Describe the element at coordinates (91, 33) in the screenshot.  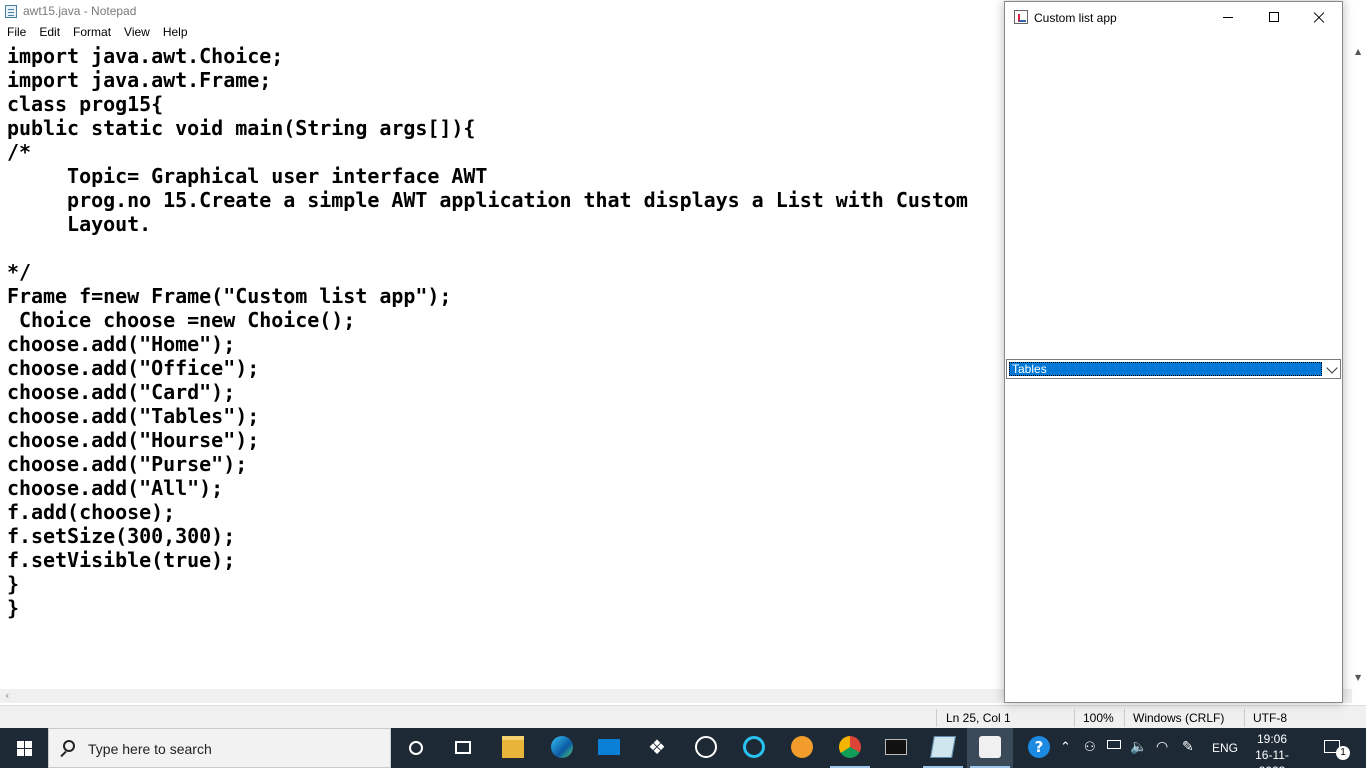
I see `menu-format: Format` at that location.